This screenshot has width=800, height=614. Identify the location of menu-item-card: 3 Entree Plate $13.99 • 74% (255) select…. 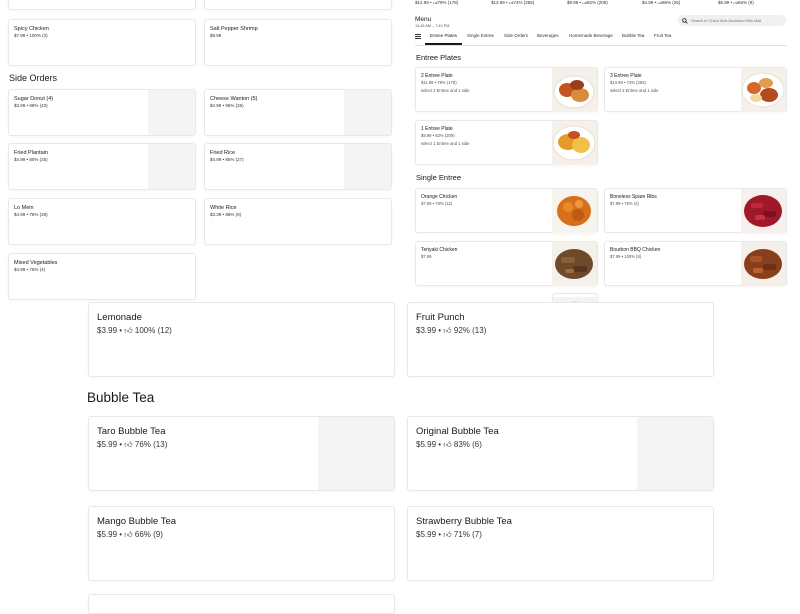
(695, 89).